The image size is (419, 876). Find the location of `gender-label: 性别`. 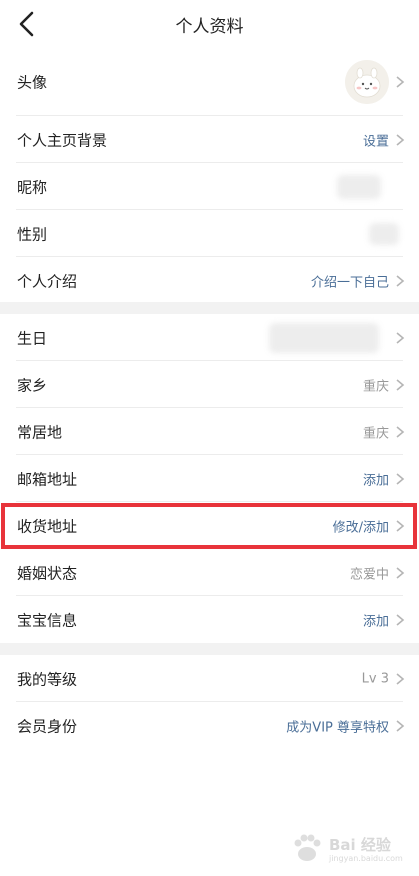

gender-label: 性别 is located at coordinates (32, 234).